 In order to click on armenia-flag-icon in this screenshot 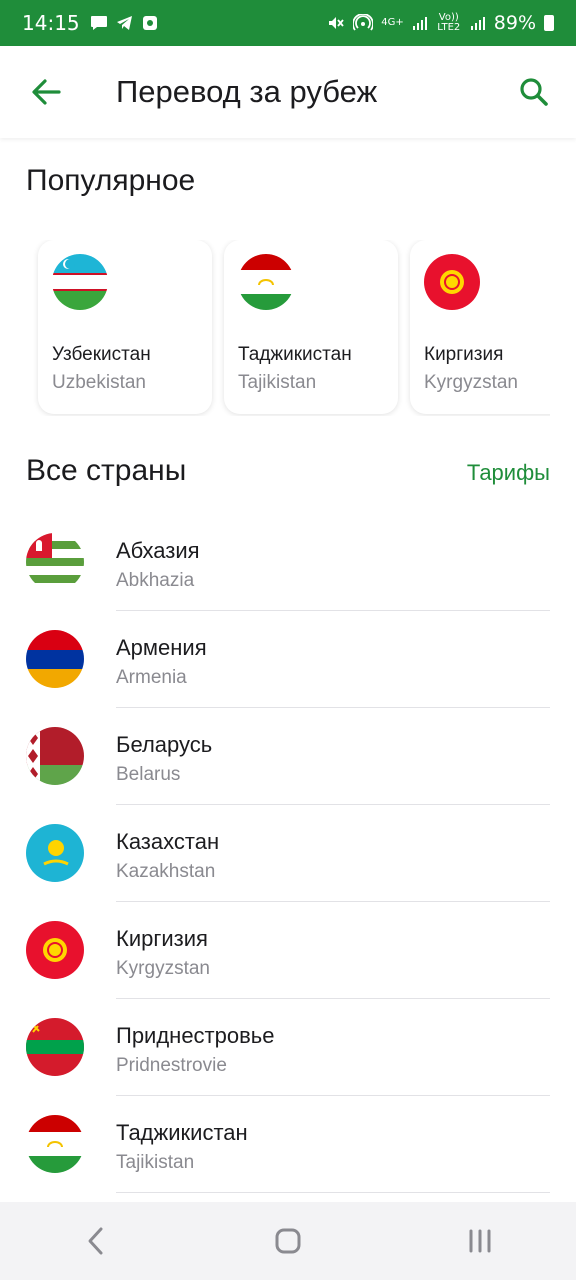, I will do `click(55, 659)`.